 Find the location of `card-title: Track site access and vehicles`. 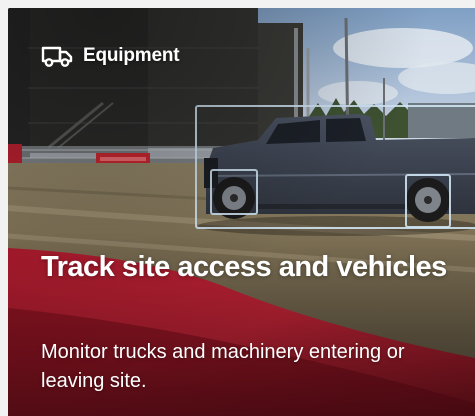

card-title: Track site access and vehicles is located at coordinates (244, 267).